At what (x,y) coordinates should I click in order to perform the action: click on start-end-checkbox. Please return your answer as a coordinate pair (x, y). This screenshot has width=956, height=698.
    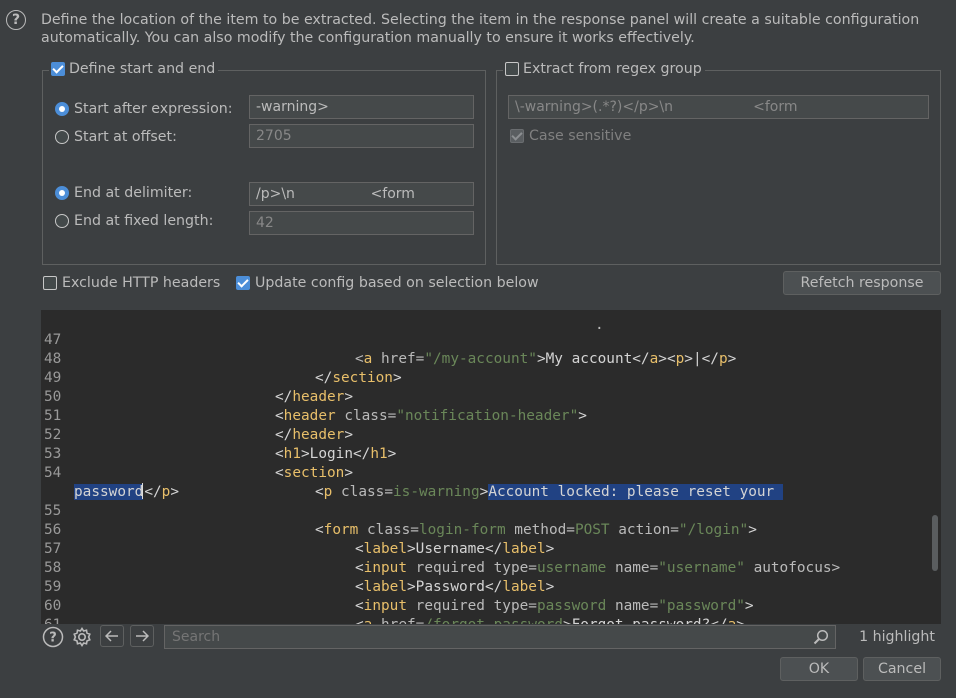
    Looking at the image, I should click on (58, 69).